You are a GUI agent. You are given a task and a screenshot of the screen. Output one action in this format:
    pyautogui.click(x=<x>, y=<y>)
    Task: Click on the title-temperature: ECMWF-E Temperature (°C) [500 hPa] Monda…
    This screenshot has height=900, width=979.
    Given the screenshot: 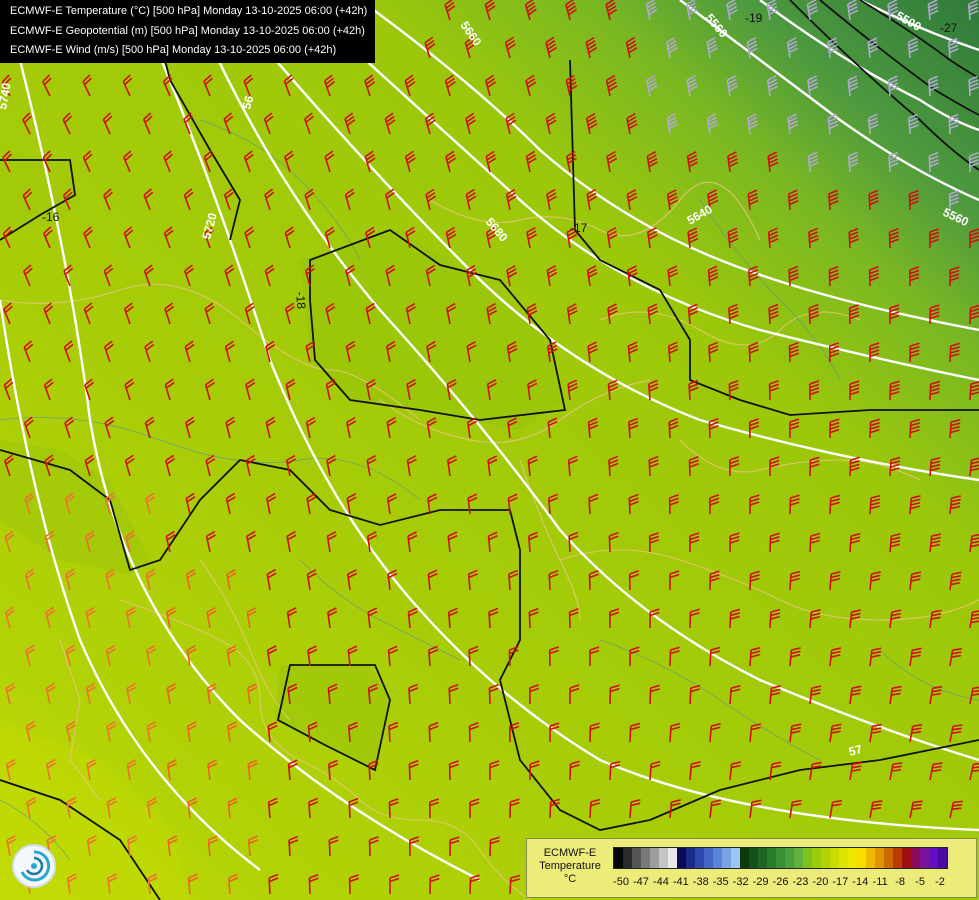 What is the action you would take?
    pyautogui.click(x=189, y=11)
    